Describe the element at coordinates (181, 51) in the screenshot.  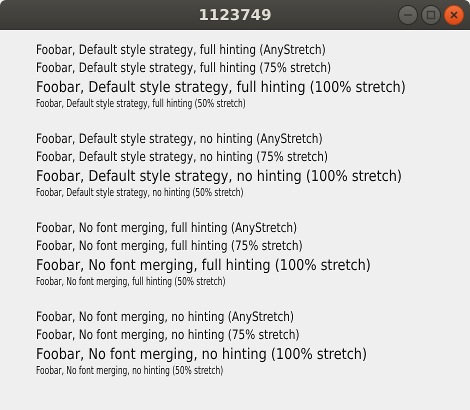
I see `sample-text: Foobar, Default style strategy, full hinting (AnyStretch)` at that location.